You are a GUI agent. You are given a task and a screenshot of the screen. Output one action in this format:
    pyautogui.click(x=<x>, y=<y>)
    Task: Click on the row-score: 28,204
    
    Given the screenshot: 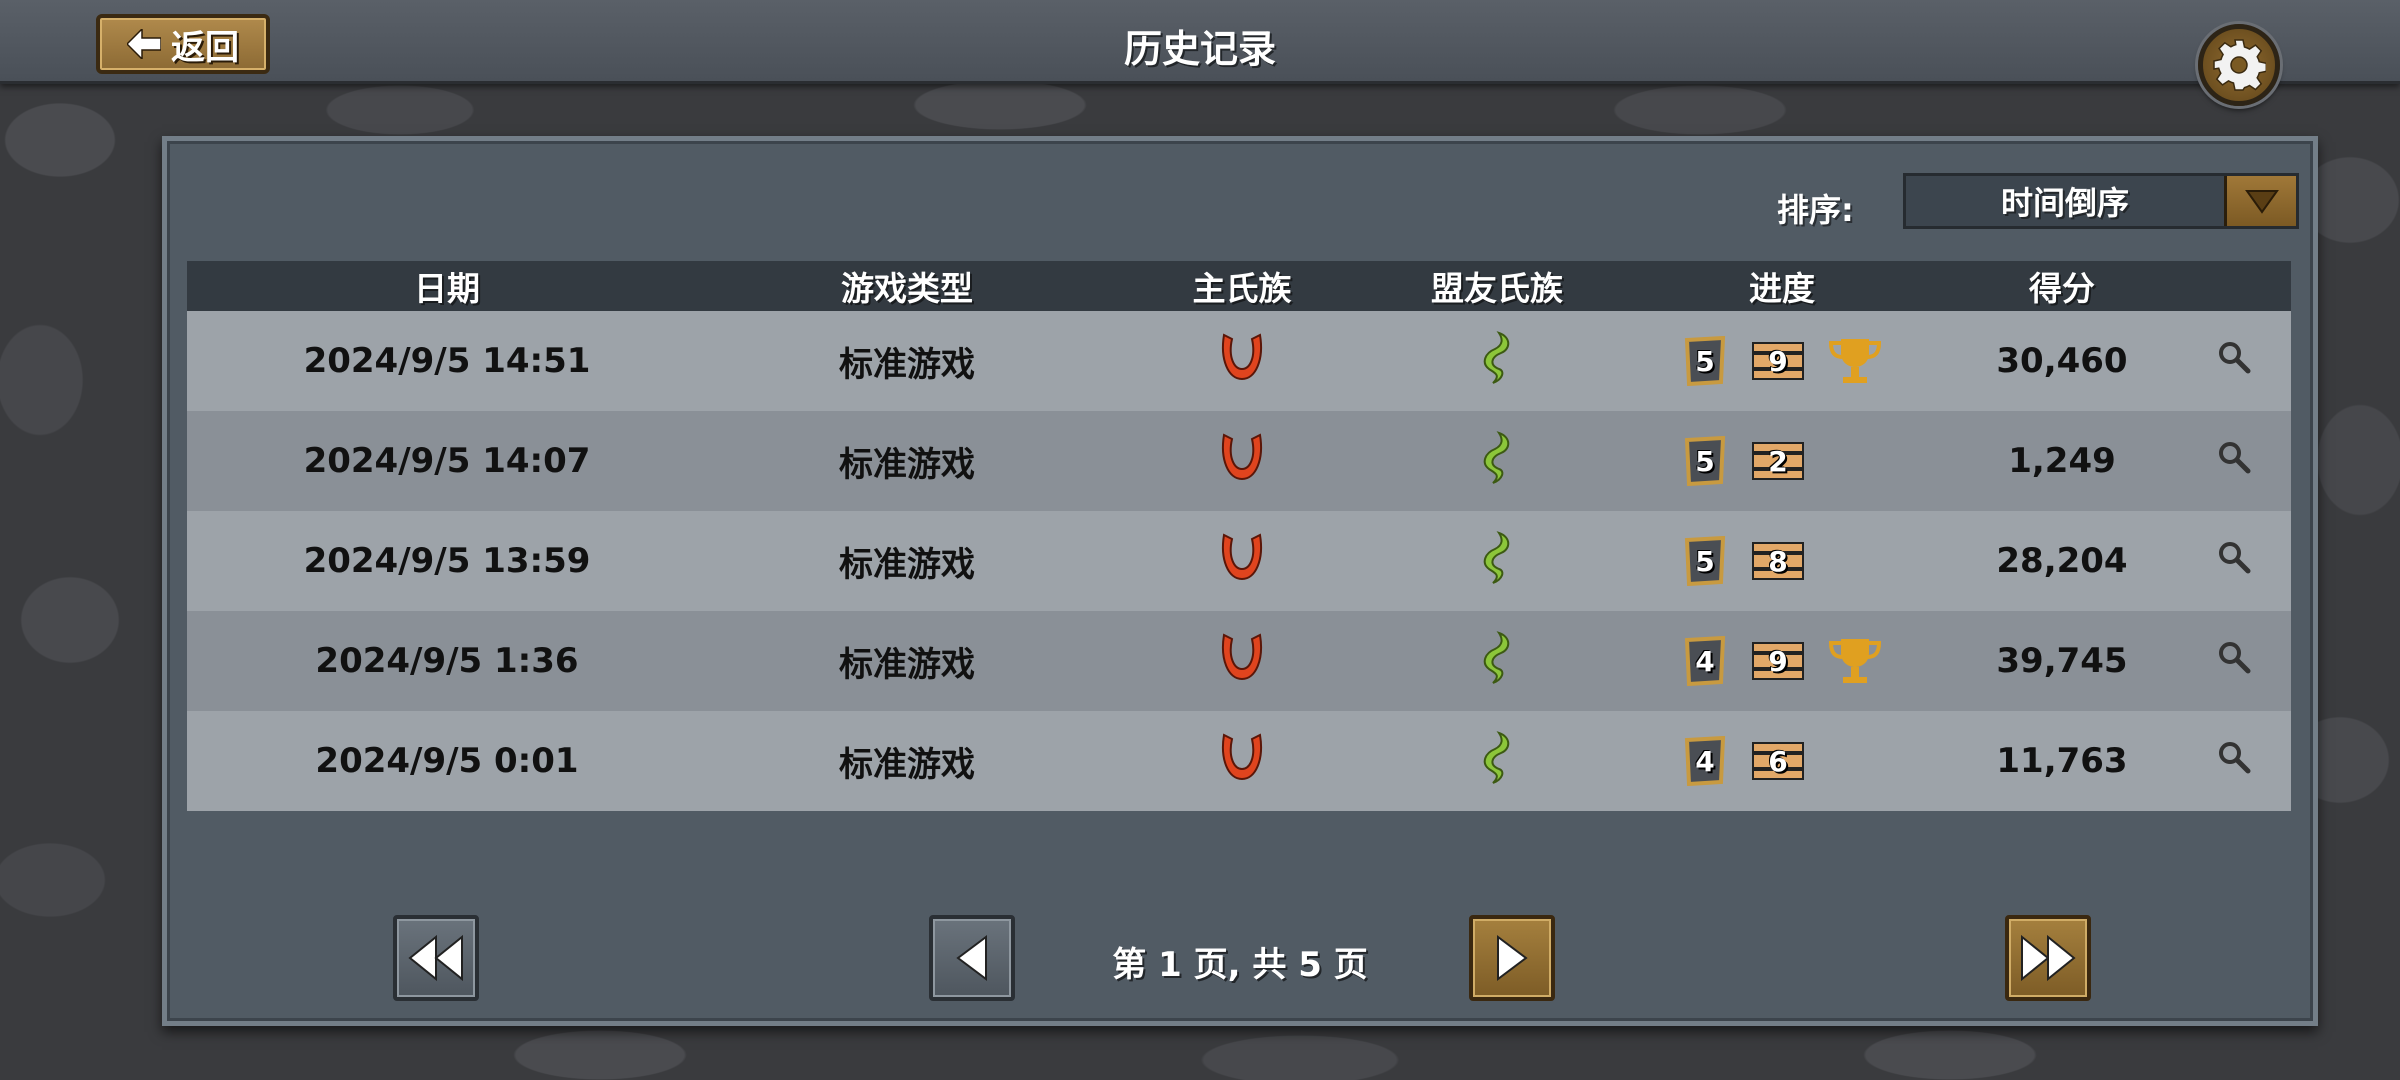 What is the action you would take?
    pyautogui.click(x=2062, y=561)
    